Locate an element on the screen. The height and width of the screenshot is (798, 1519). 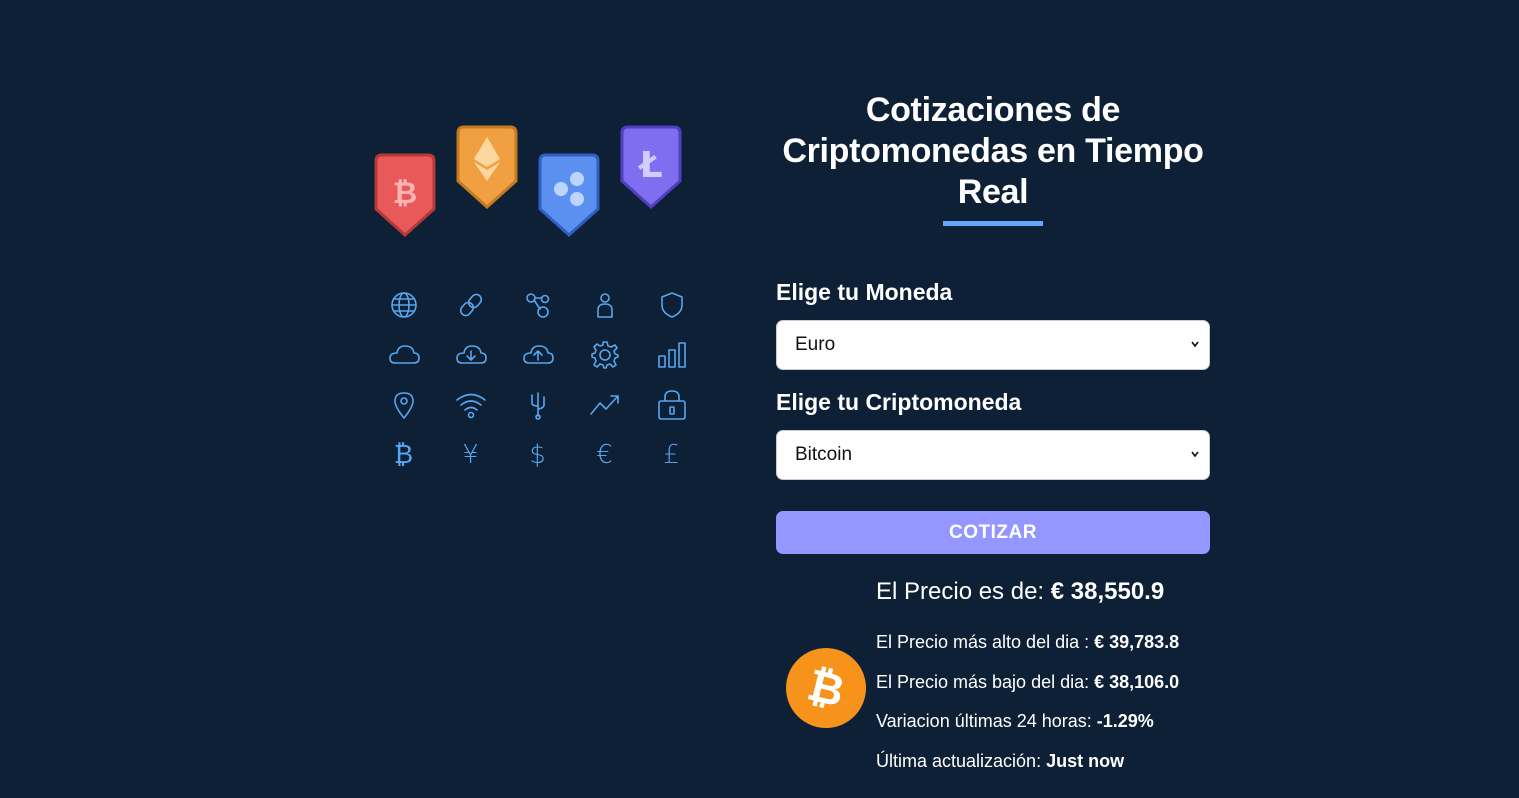
low-price-value: € 38,106.0 is located at coordinates (1137, 682).